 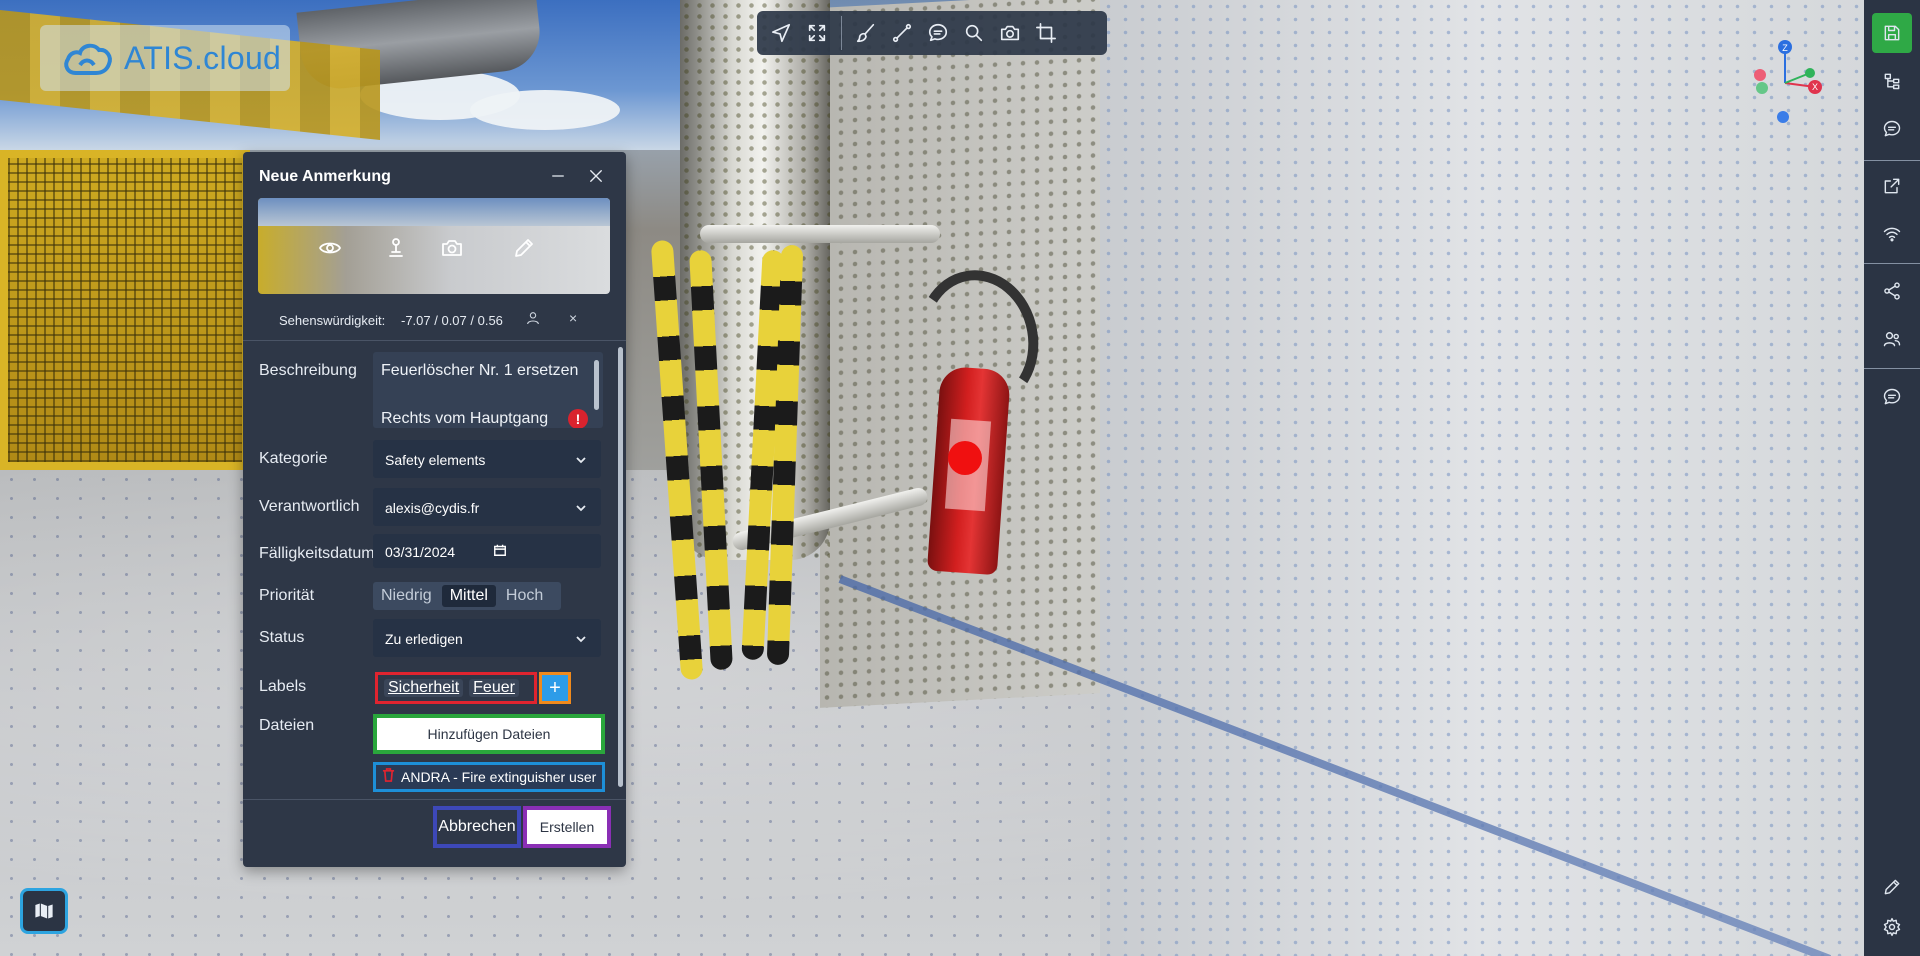 I want to click on pencil-icon, so click(x=524, y=248).